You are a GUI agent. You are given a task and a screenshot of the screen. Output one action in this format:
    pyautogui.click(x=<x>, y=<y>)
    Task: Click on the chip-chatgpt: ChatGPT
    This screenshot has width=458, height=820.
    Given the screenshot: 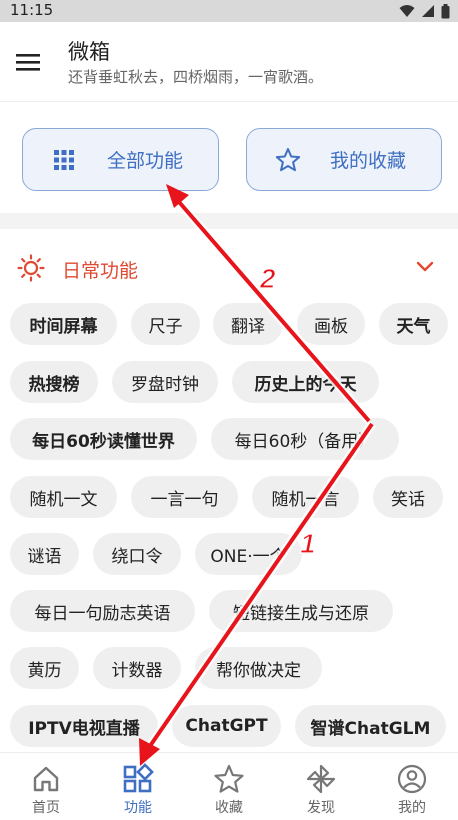 What is the action you would take?
    pyautogui.click(x=226, y=726)
    